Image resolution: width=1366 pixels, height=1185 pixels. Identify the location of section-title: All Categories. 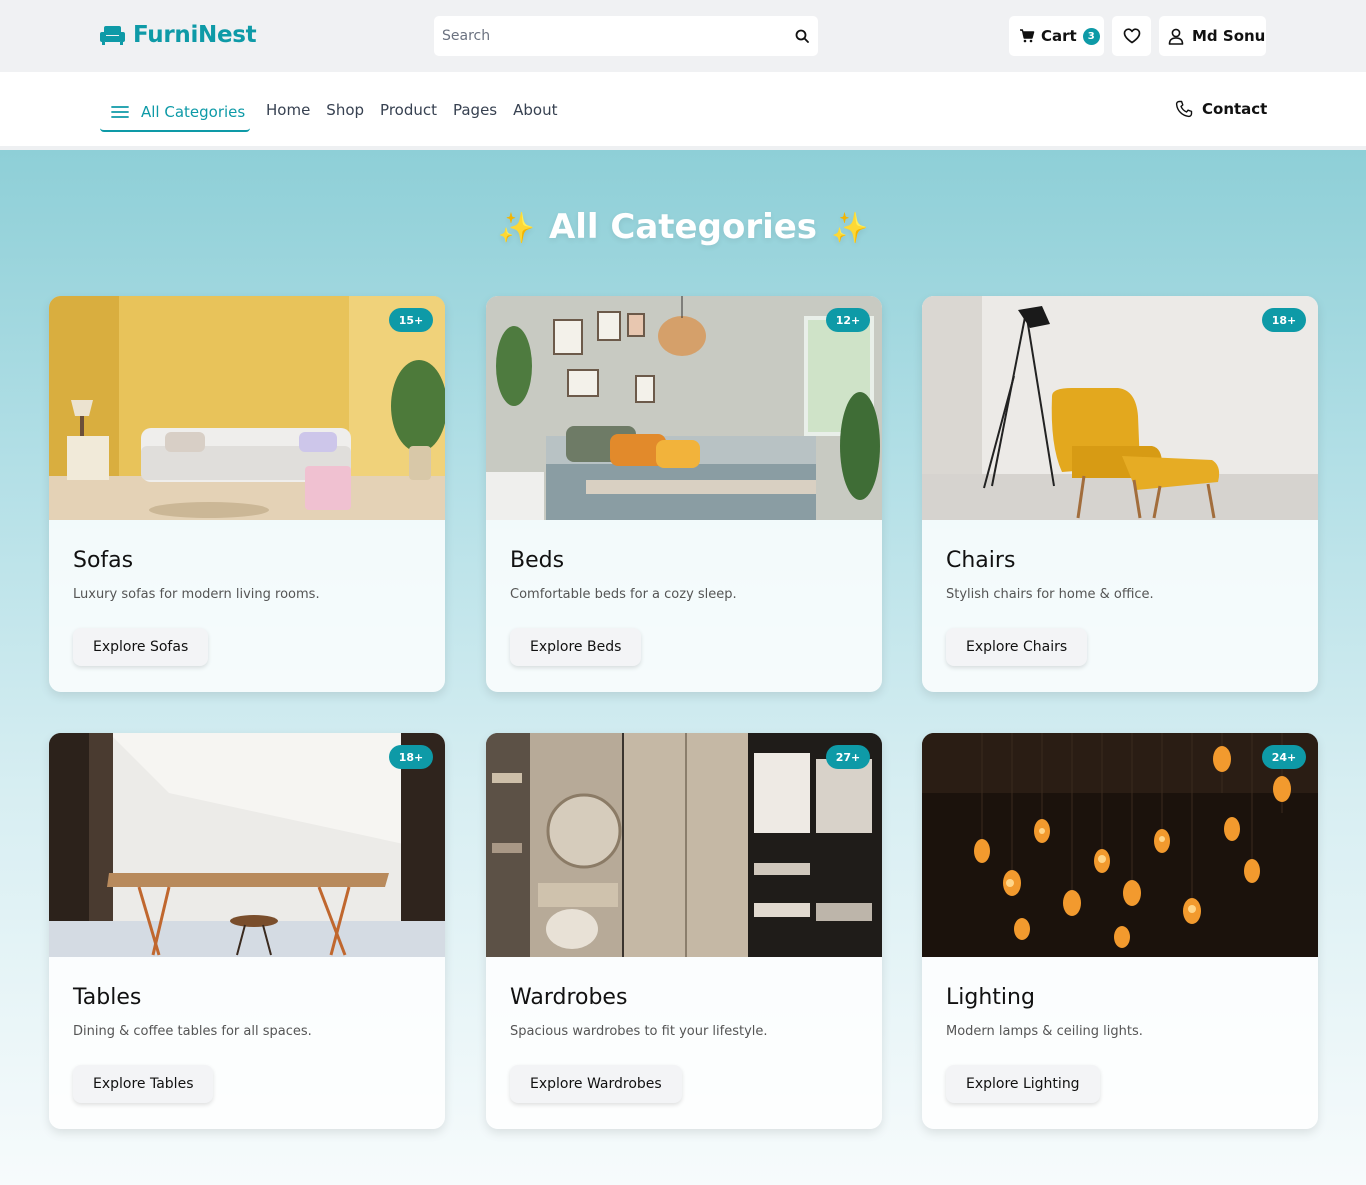
(683, 227).